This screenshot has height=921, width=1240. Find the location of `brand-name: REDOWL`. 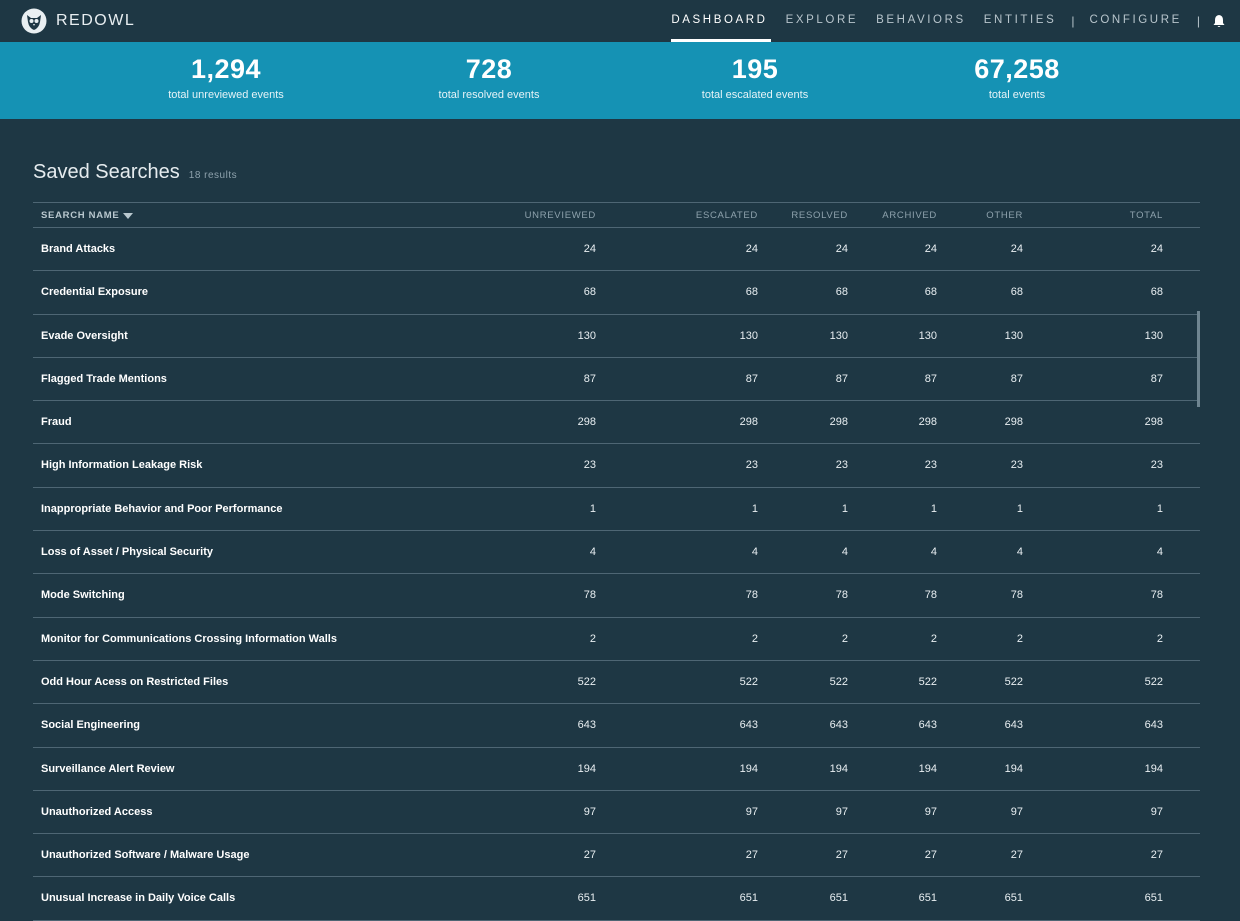

brand-name: REDOWL is located at coordinates (96, 20).